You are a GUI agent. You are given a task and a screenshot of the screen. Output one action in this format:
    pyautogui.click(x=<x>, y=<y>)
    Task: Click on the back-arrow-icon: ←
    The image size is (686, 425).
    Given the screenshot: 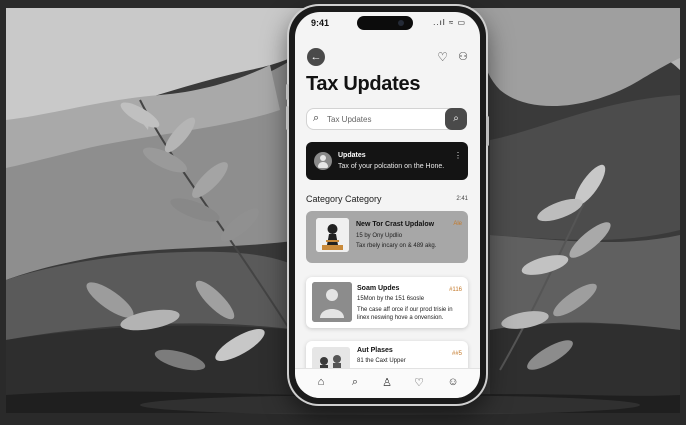 What is the action you would take?
    pyautogui.click(x=316, y=57)
    